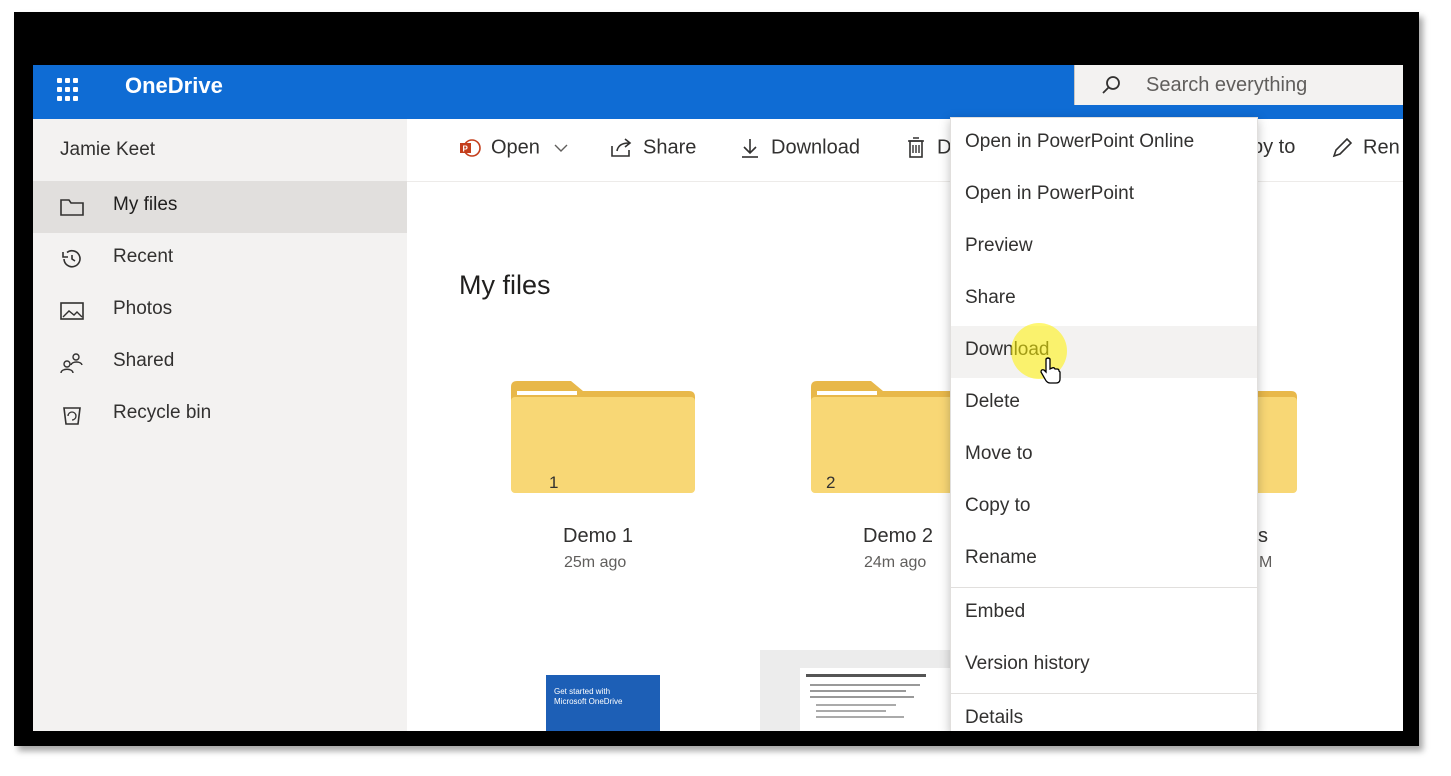  I want to click on share-button: Share, so click(652, 150).